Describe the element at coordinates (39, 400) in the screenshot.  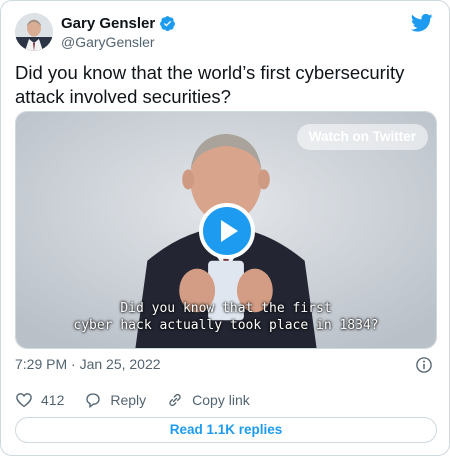
I see `like-button: 412` at that location.